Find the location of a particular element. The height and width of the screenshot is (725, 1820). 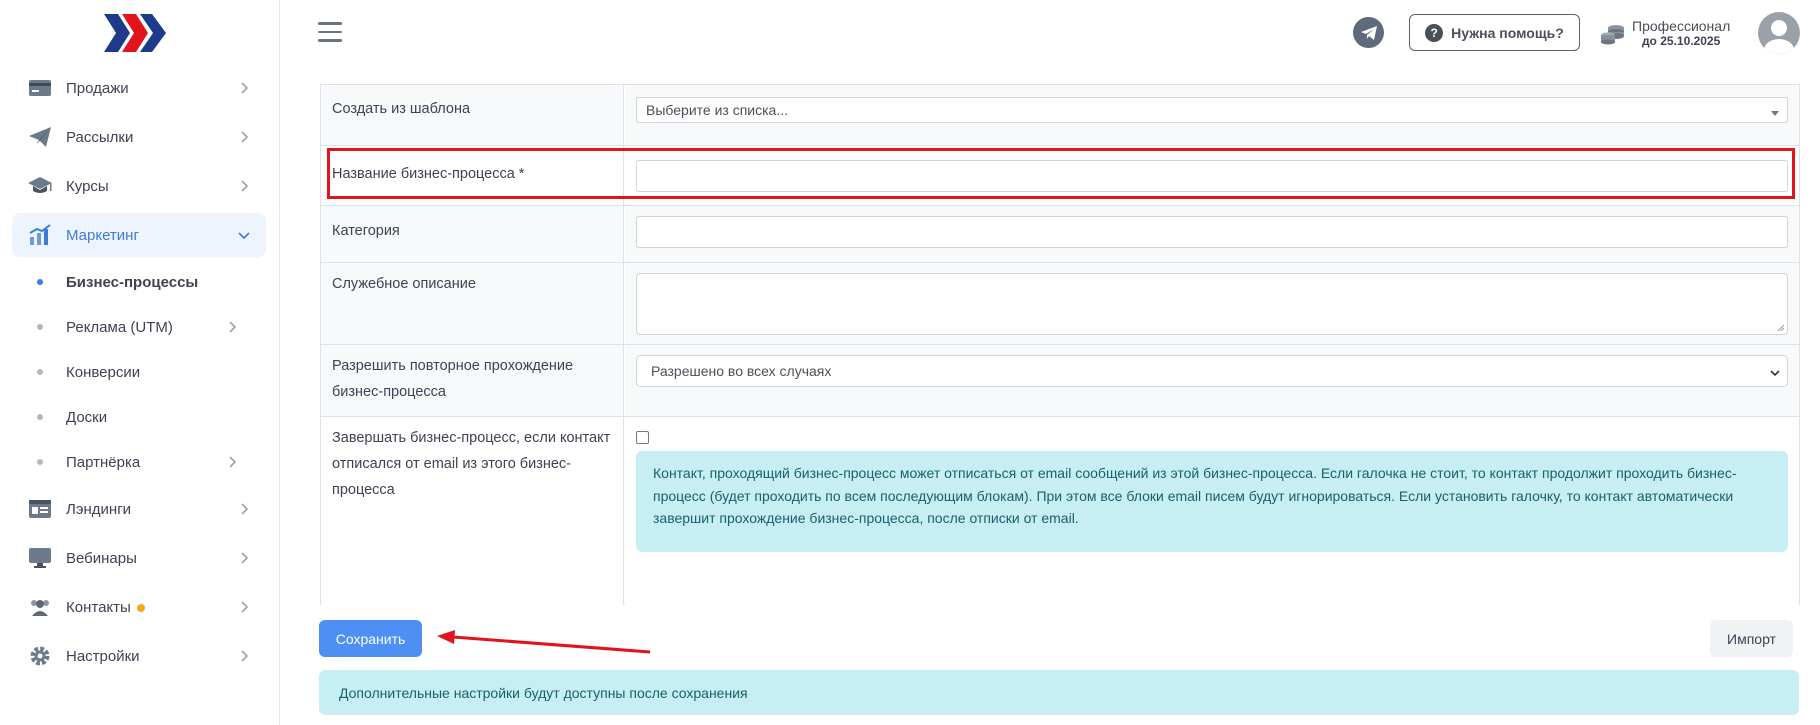

import-button: Импорт is located at coordinates (1751, 638).